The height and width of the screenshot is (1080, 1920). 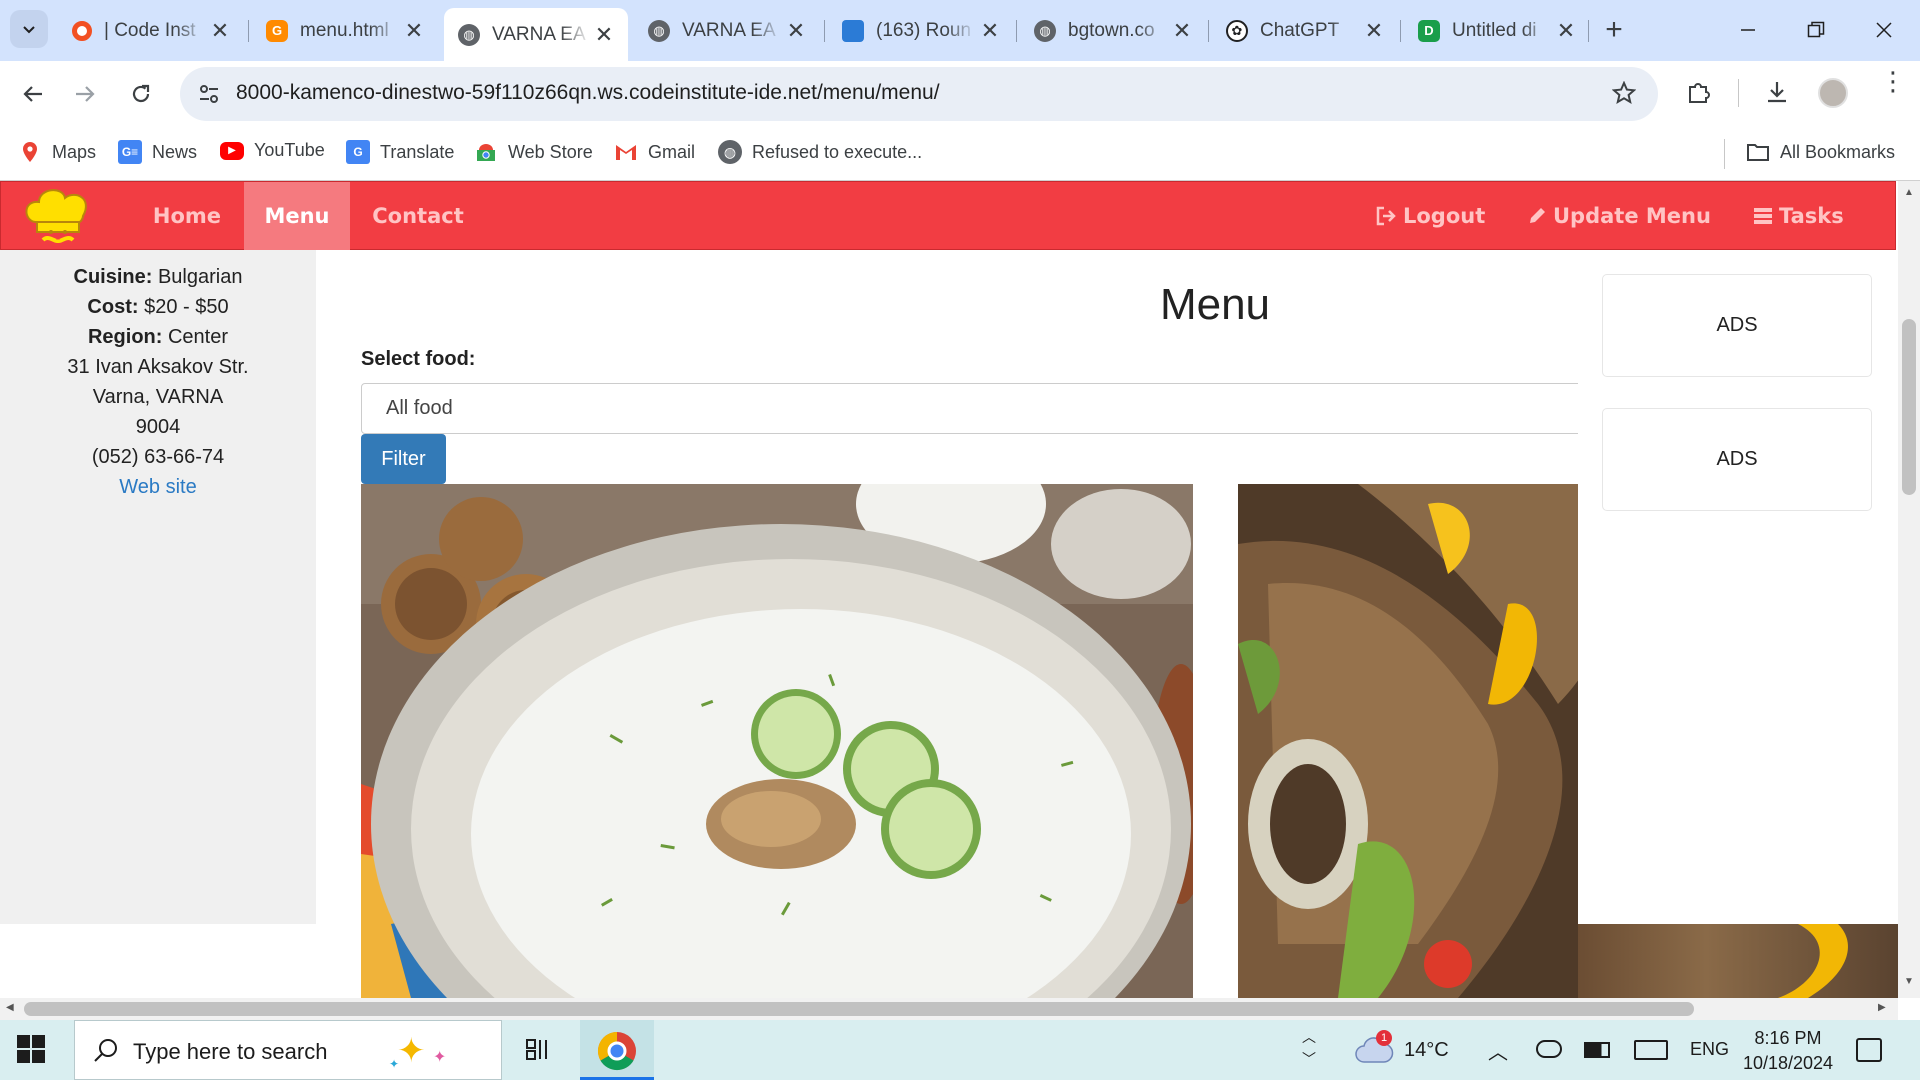 I want to click on tab-search-button, so click(x=29, y=29).